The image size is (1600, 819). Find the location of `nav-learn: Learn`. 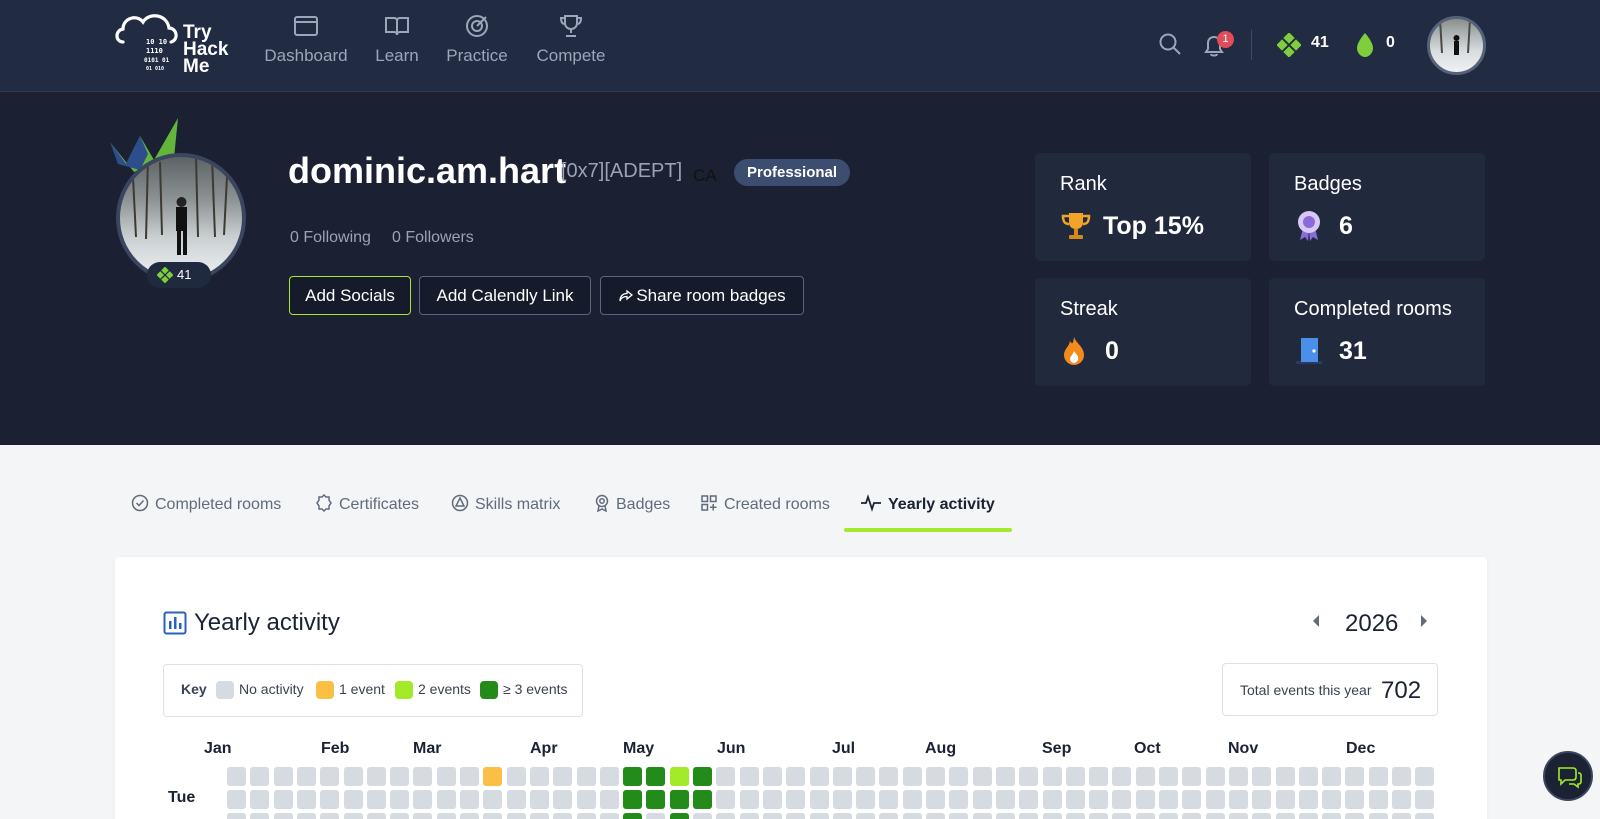

nav-learn: Learn is located at coordinates (397, 40).